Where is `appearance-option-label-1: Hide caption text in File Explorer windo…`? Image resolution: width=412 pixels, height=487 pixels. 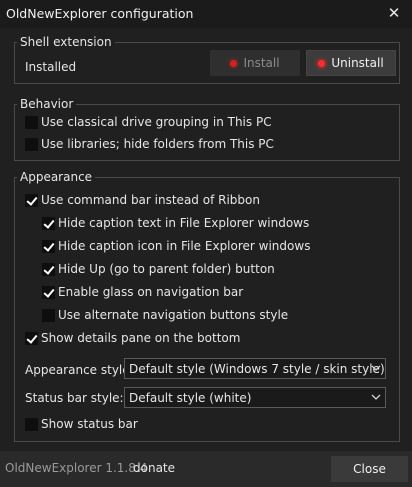 appearance-option-label-1: Hide caption text in File Explorer windo… is located at coordinates (184, 223).